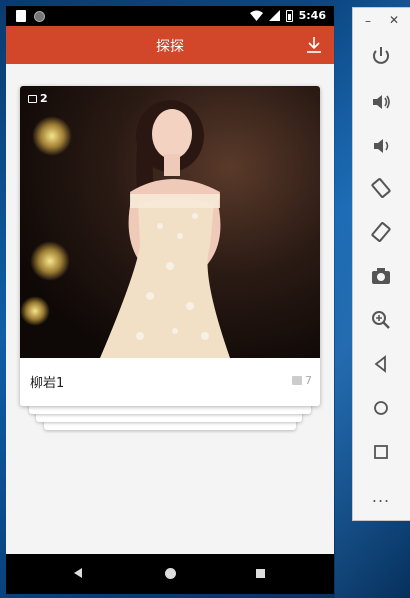 This screenshot has height=598, width=410. What do you see at coordinates (297, 380) in the screenshot?
I see `contact-icon` at bounding box center [297, 380].